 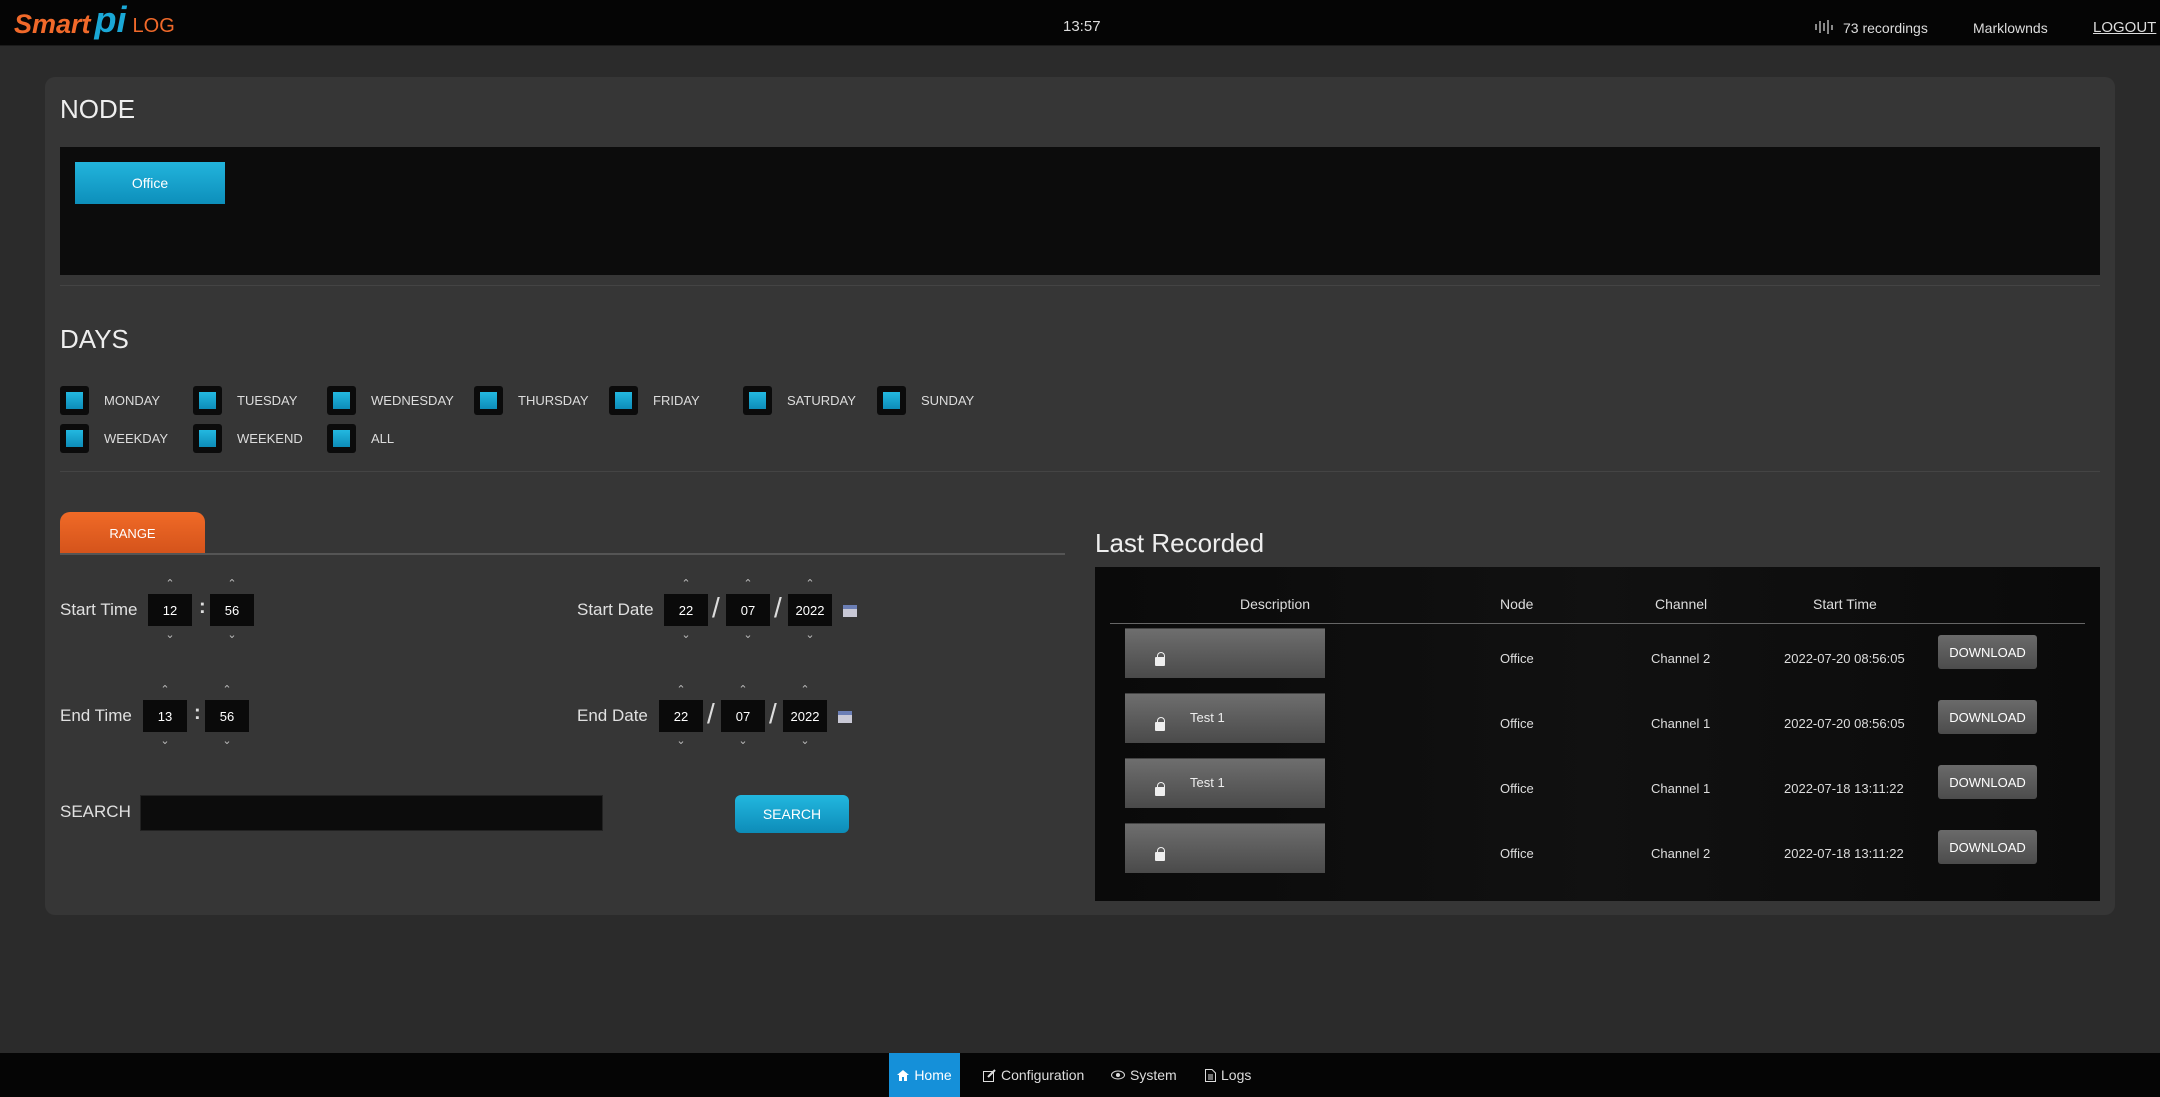 I want to click on node-heading: NODE, so click(x=98, y=109).